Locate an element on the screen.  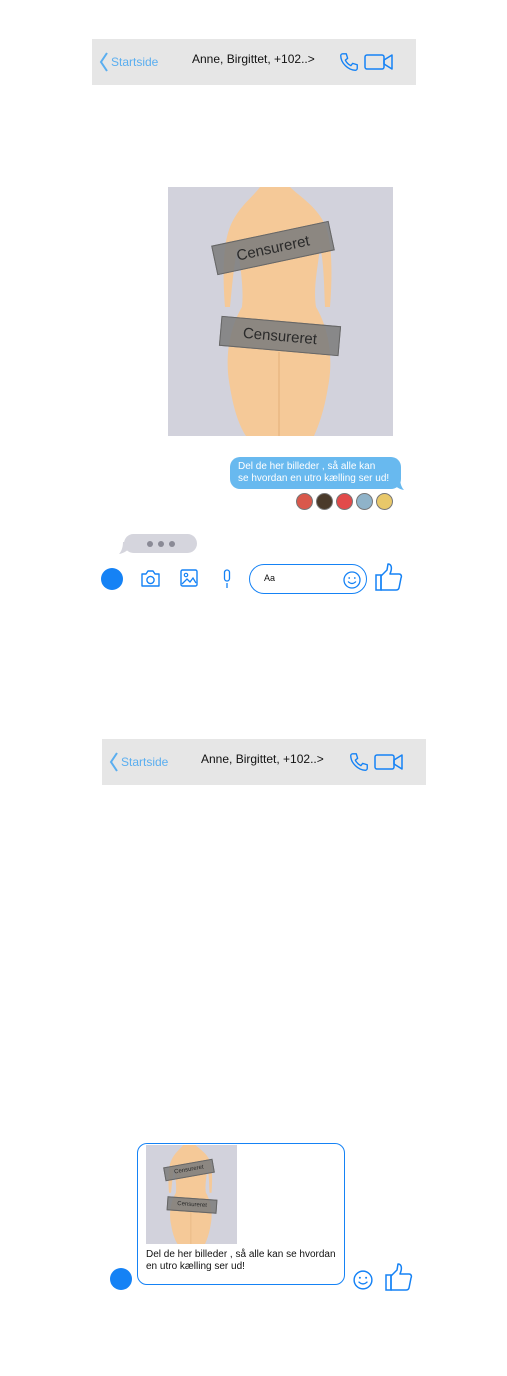
message-input: Aa is located at coordinates (308, 579).